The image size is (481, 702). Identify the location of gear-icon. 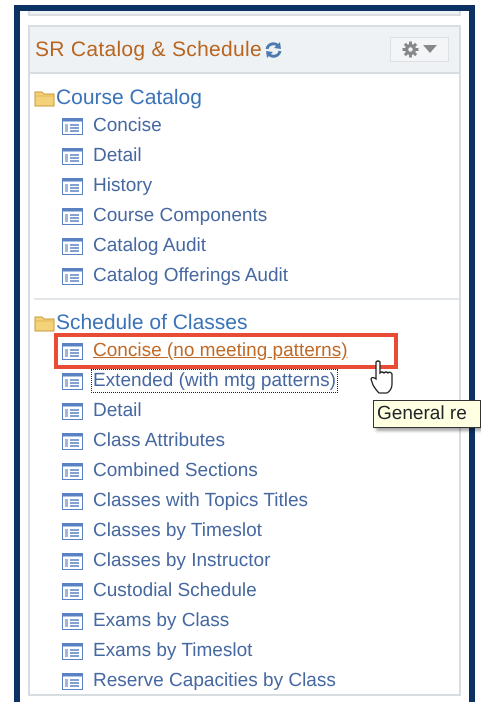
(410, 49).